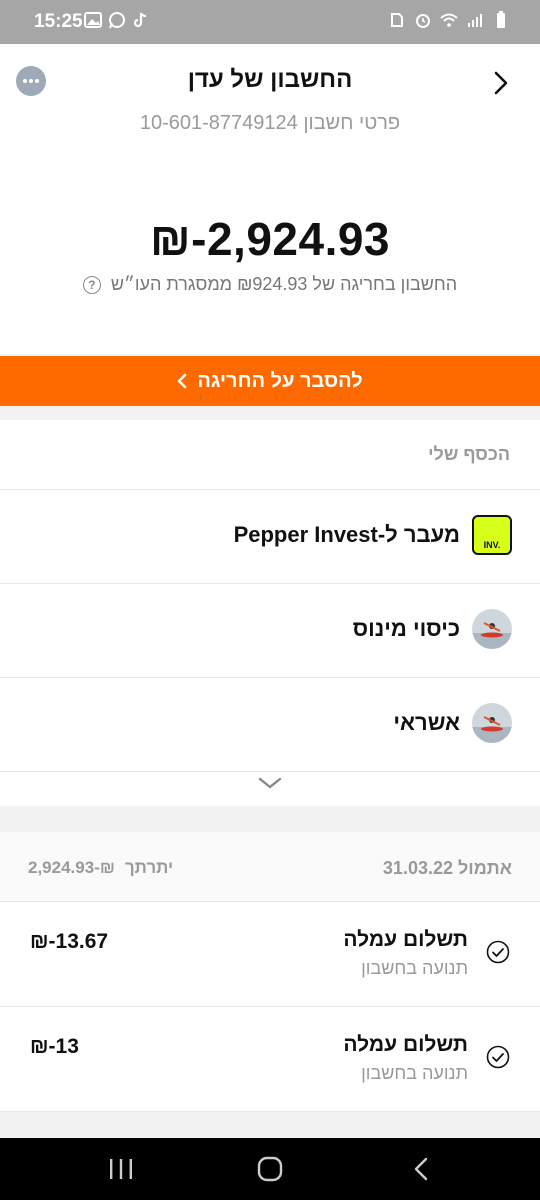  What do you see at coordinates (492, 535) in the screenshot?
I see `inv-icon: INV.` at bounding box center [492, 535].